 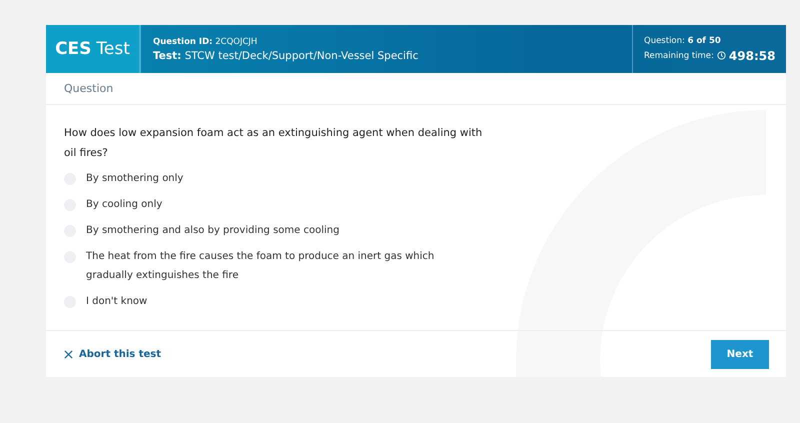 I want to click on answer-option: By smothering and also by providing some cooling, so click(x=416, y=231).